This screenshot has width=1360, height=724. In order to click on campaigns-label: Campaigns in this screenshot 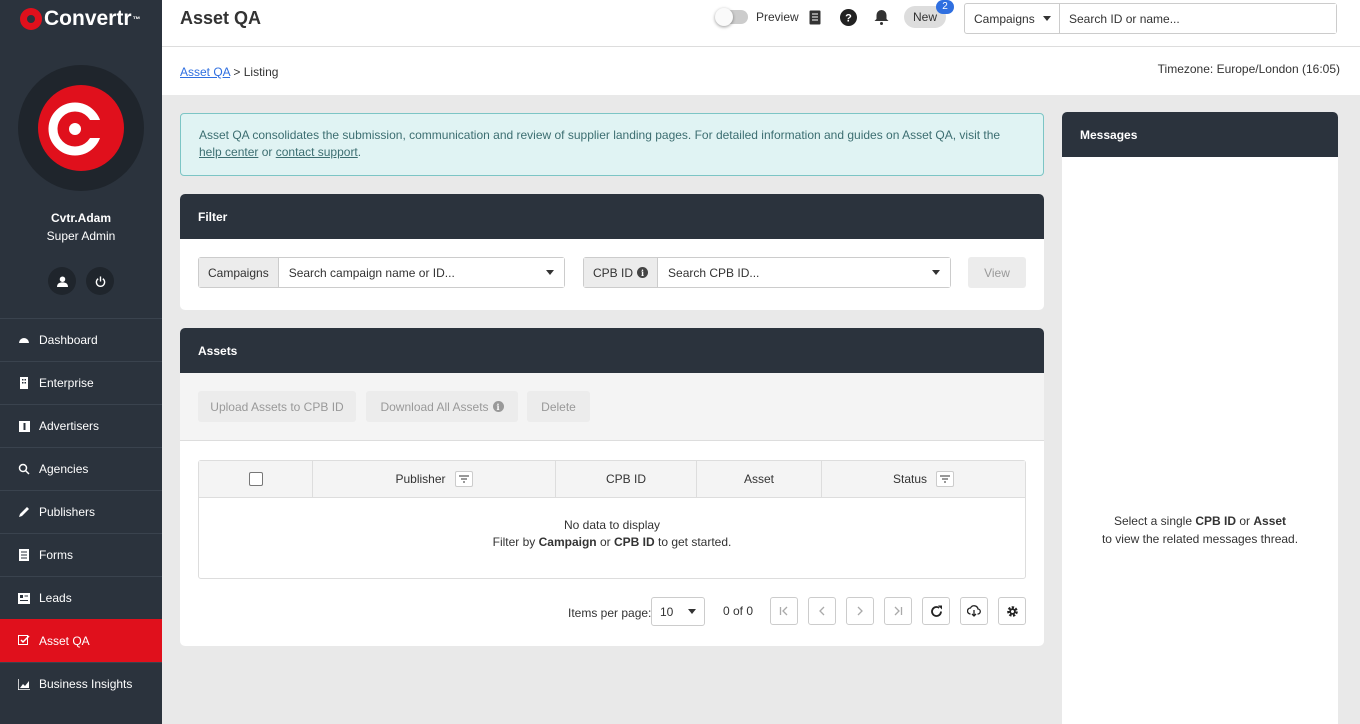, I will do `click(239, 272)`.